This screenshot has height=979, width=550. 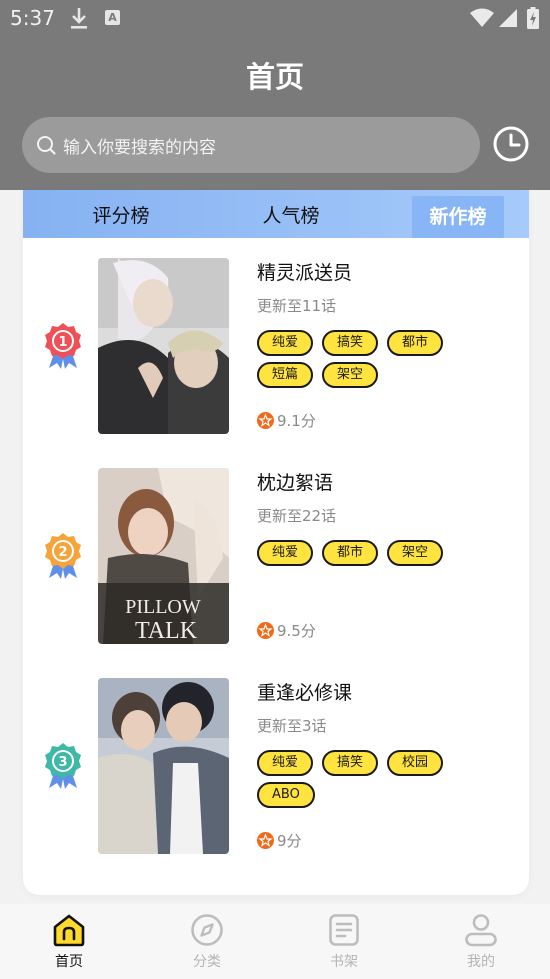 I want to click on nav-label: 我的, so click(x=481, y=962).